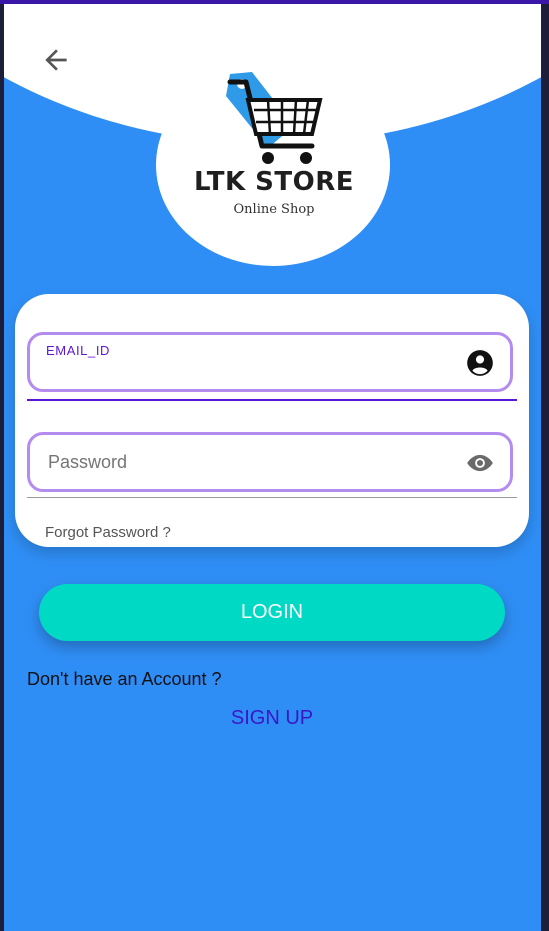 The height and width of the screenshot is (931, 549). I want to click on password-input, so click(248, 462).